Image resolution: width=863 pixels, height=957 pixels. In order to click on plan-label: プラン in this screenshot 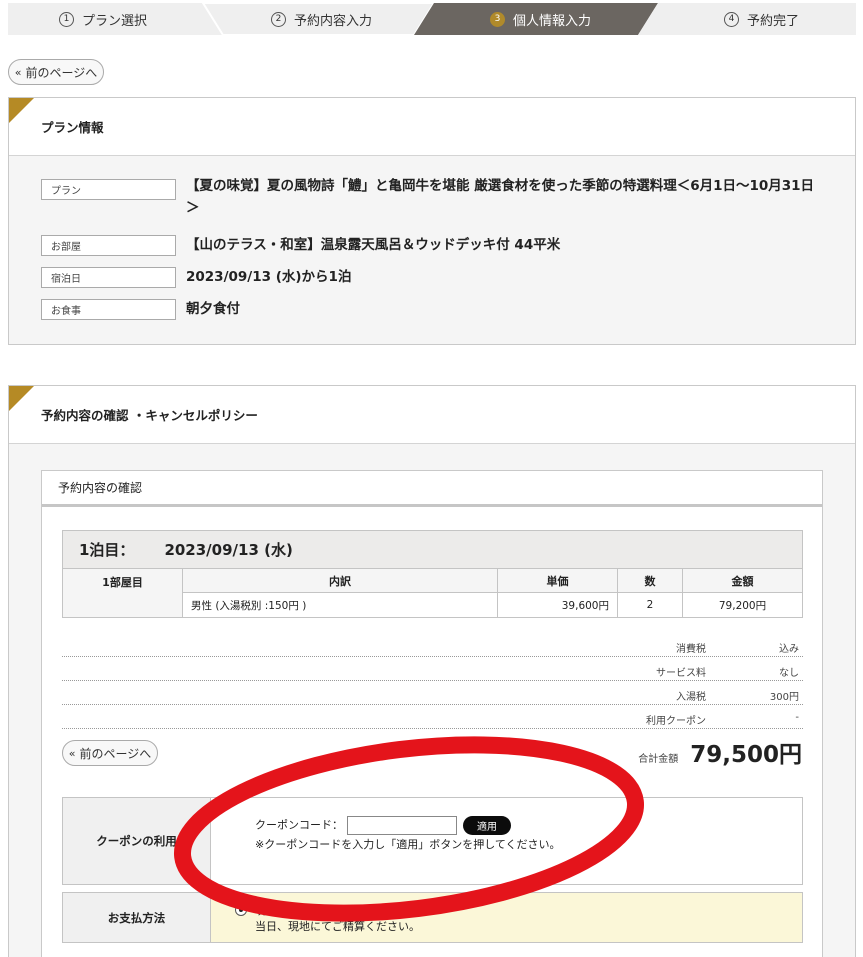, I will do `click(108, 189)`.